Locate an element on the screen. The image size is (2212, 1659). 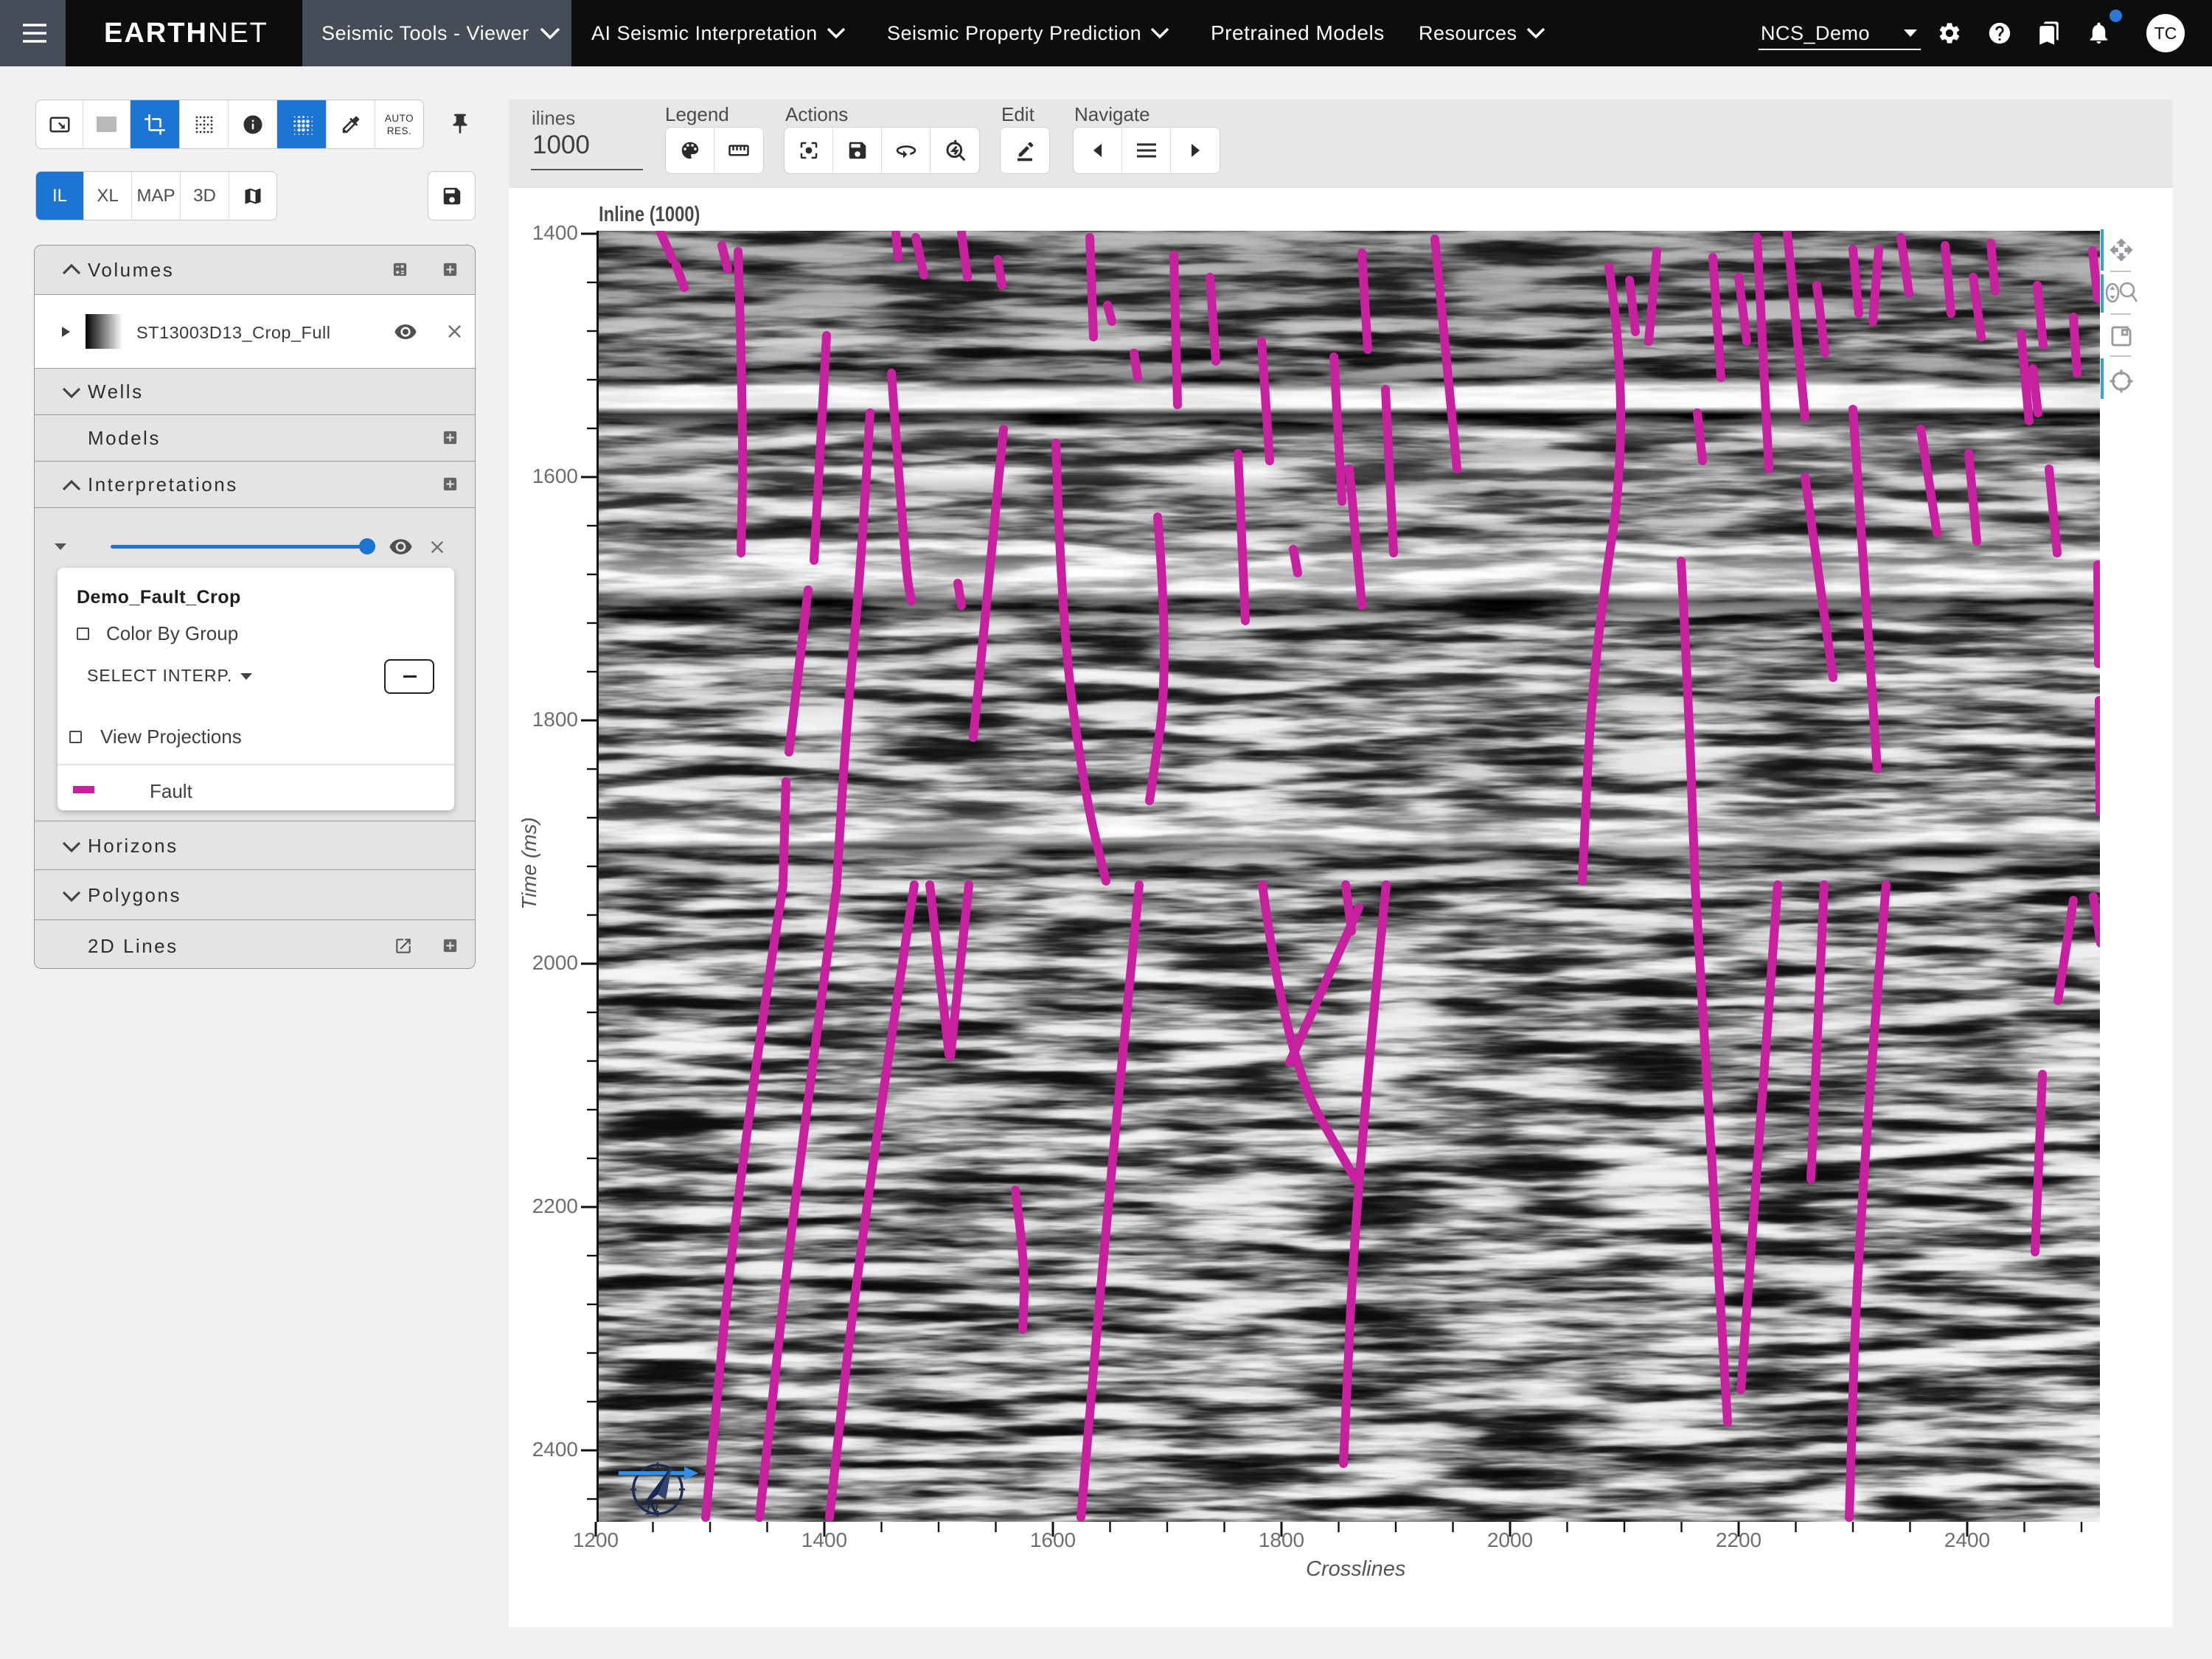
svg-text: N is located at coordinates (652, 1508).